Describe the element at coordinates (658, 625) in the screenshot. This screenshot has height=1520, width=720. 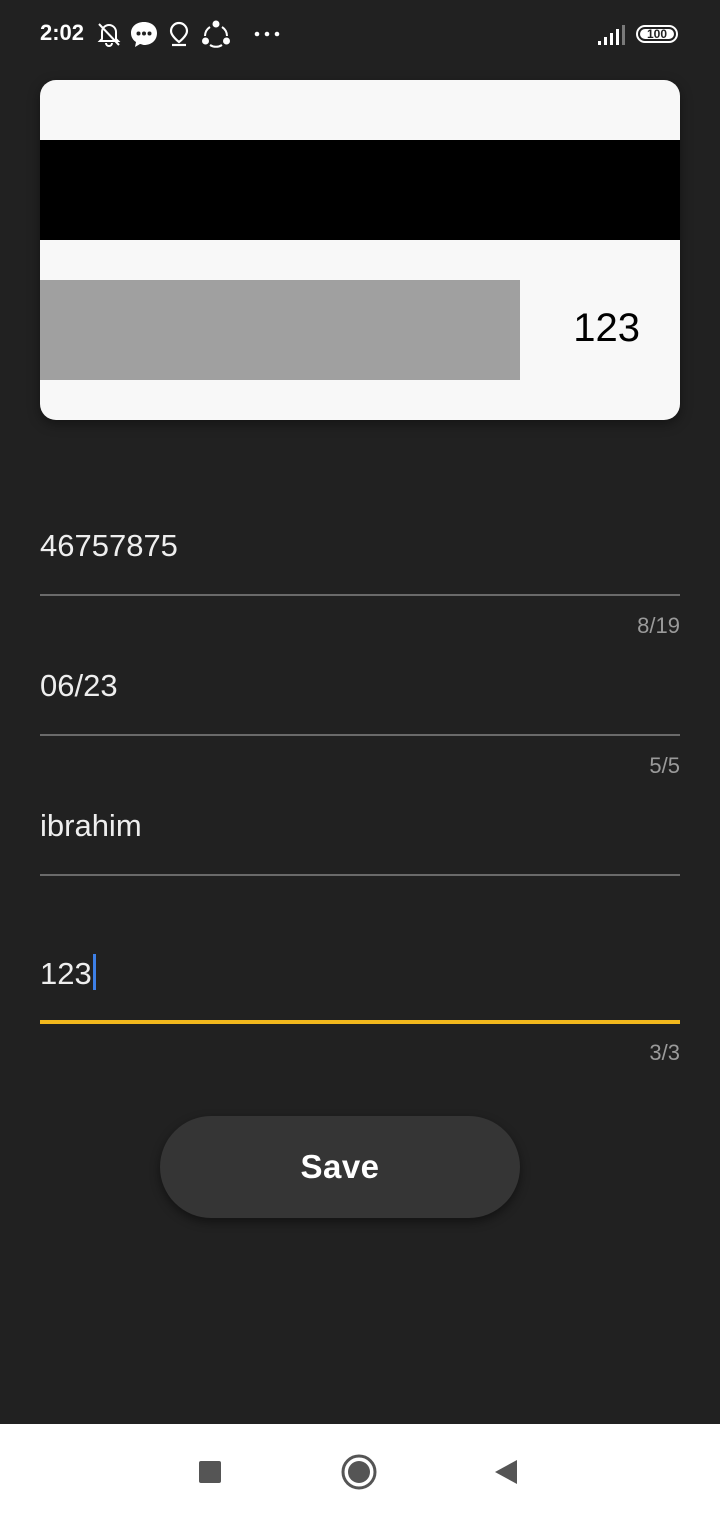
I see `card-number-counter: 8/19` at that location.